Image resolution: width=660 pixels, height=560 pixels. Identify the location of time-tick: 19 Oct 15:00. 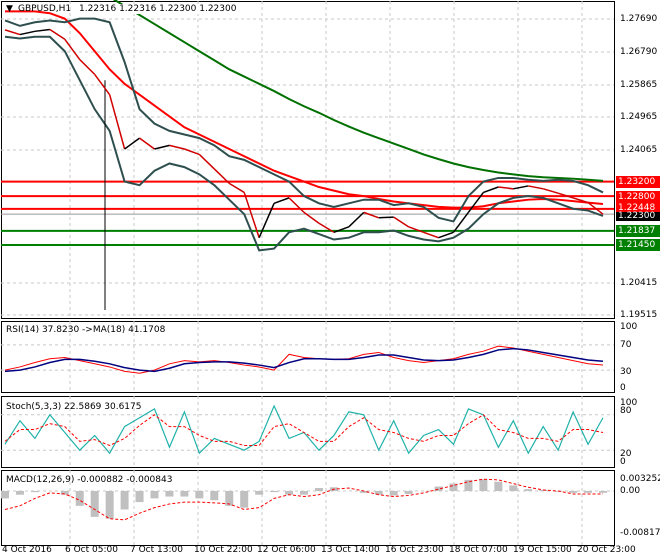
(542, 550).